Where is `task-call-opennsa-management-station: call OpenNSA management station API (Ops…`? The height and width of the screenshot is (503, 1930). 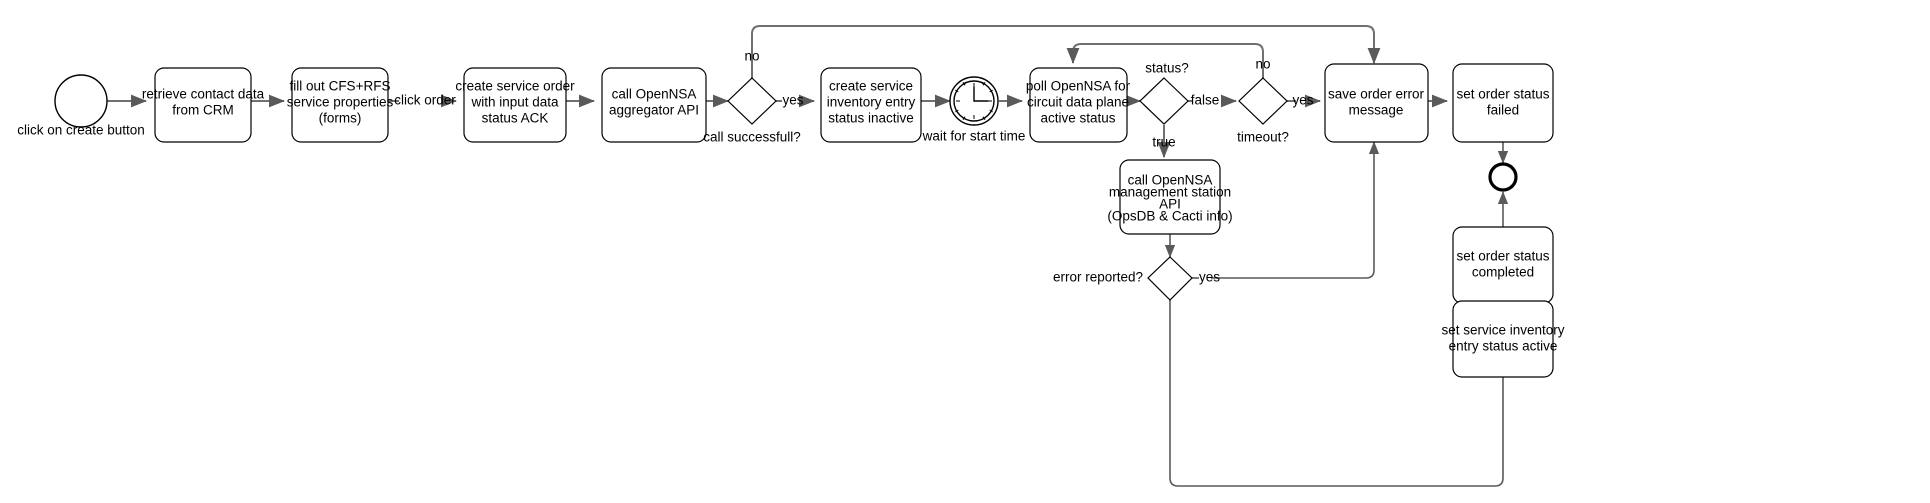 task-call-opennsa-management-station: call OpenNSA management station API (Ops… is located at coordinates (1170, 197).